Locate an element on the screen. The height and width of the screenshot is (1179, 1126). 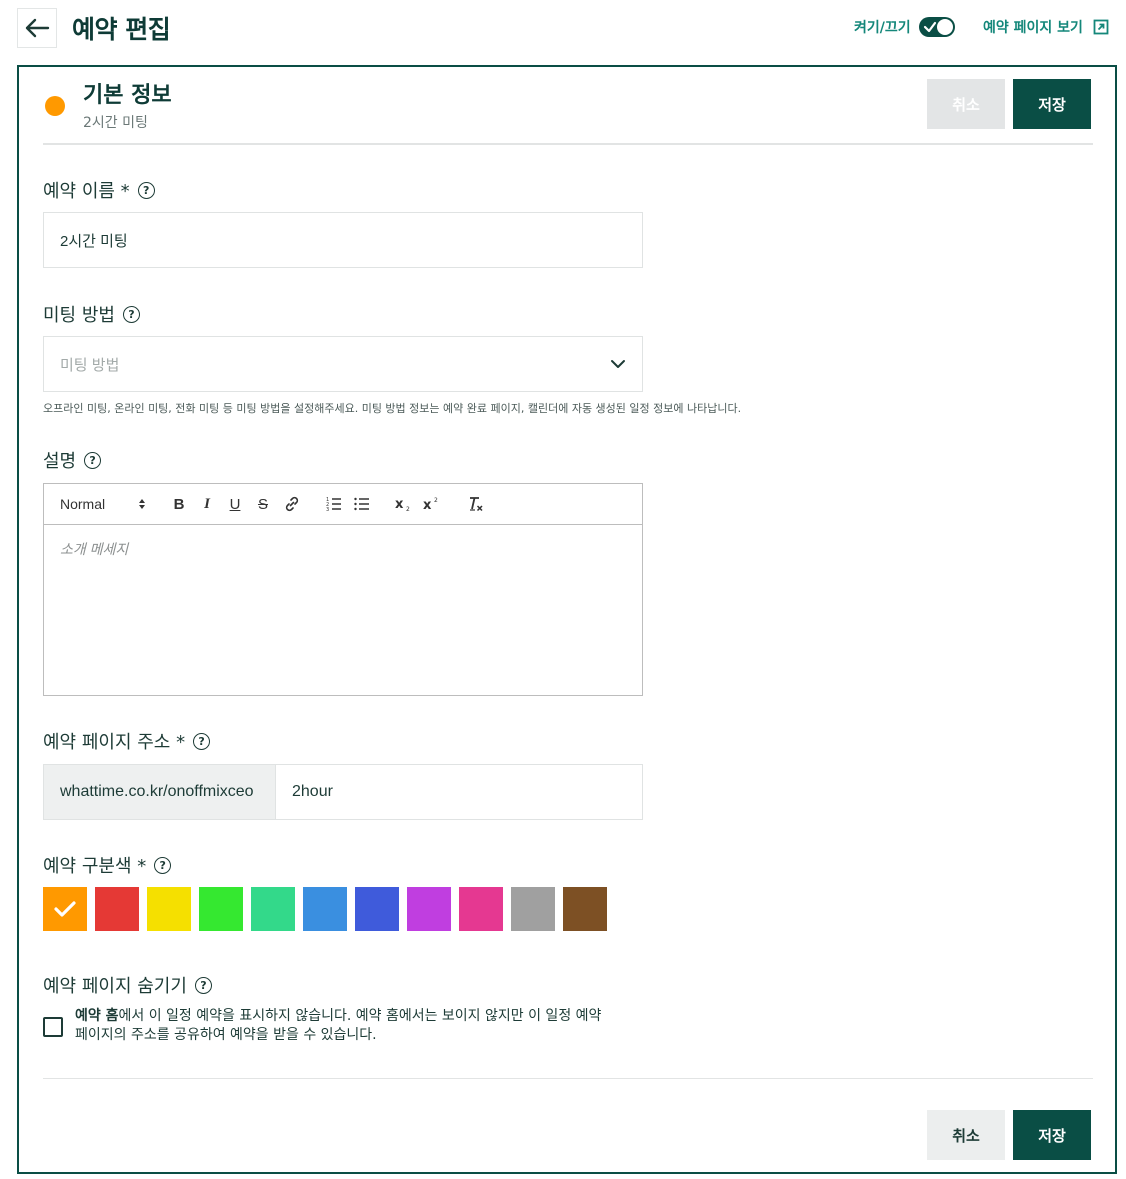
updown-arrows-icon is located at coordinates (142, 504).